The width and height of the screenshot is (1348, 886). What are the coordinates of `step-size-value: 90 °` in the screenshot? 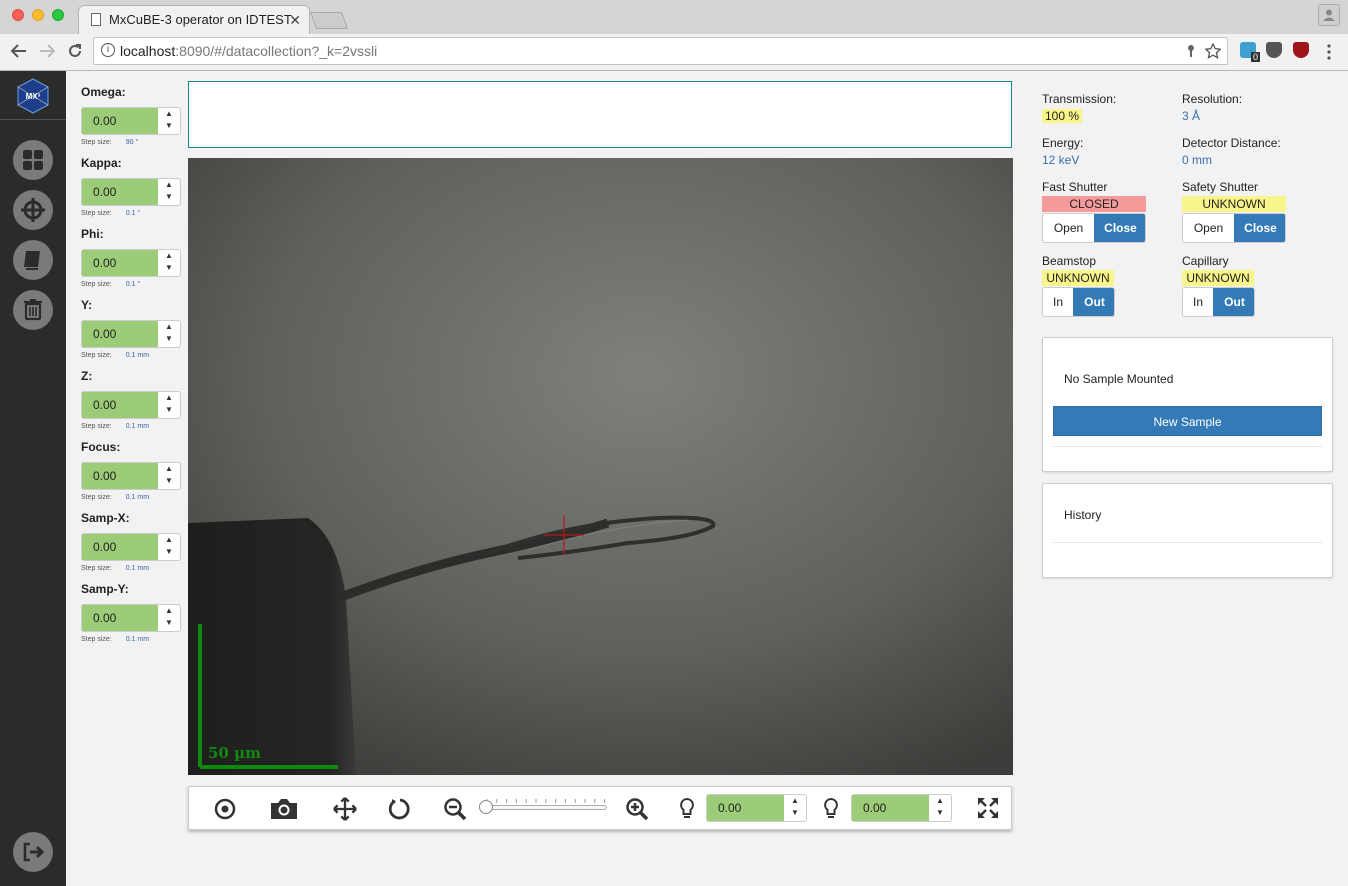 It's located at (132, 142).